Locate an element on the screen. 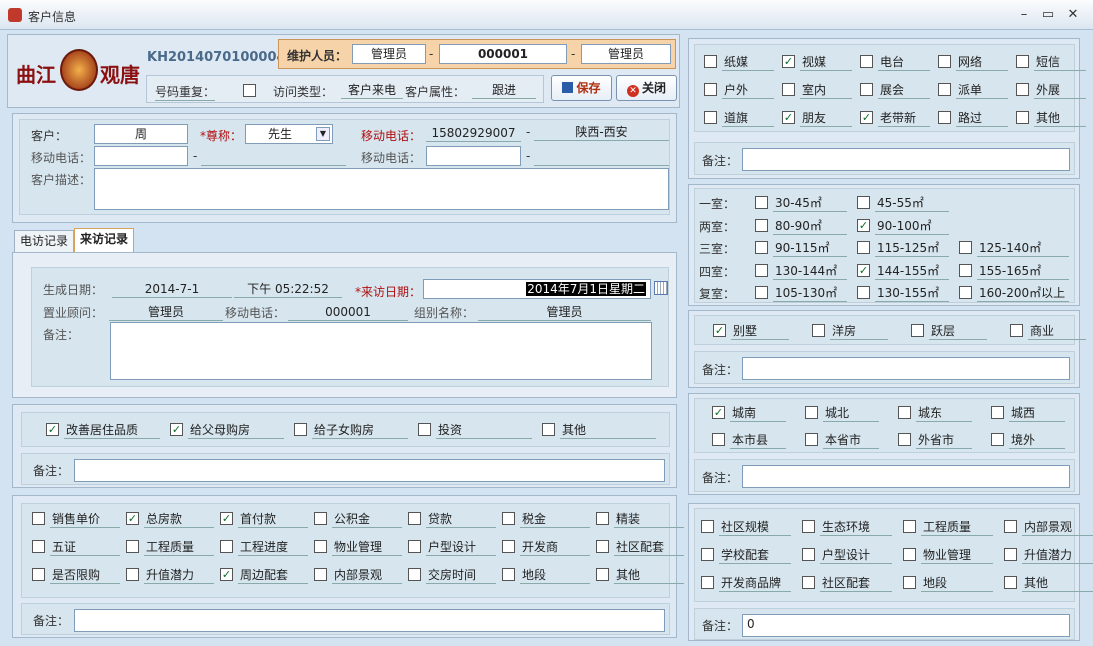 The image size is (1093, 646). mobile2-field is located at coordinates (141, 156).